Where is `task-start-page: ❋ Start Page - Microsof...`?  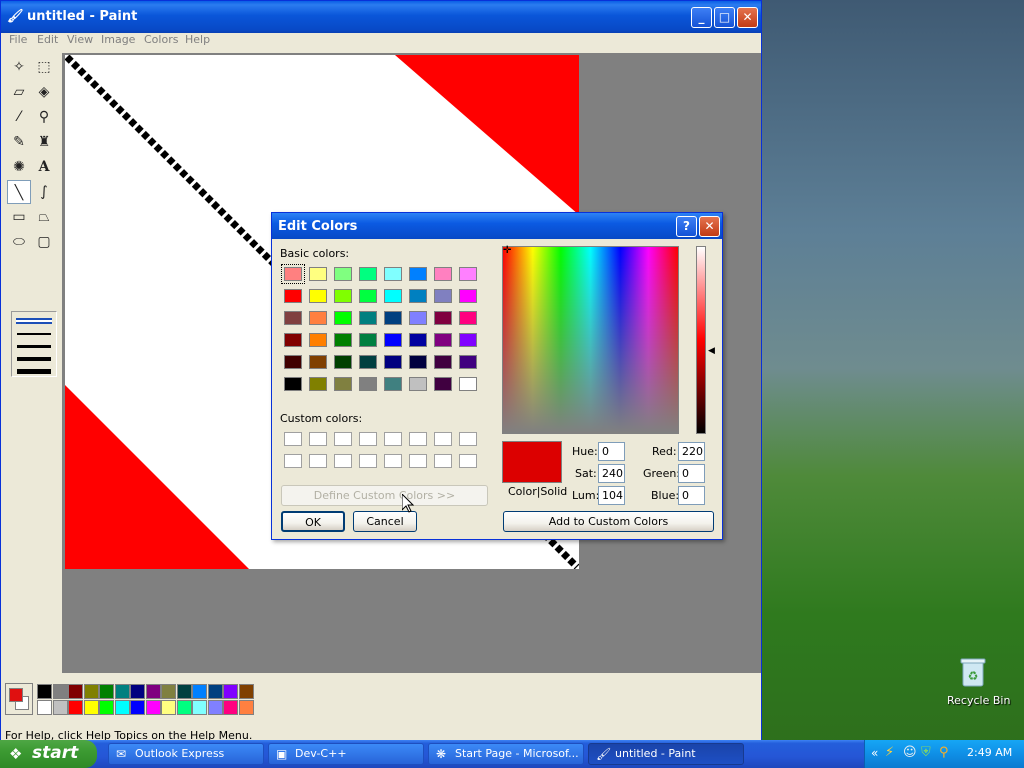 task-start-page: ❋ Start Page - Microsof... is located at coordinates (506, 754).